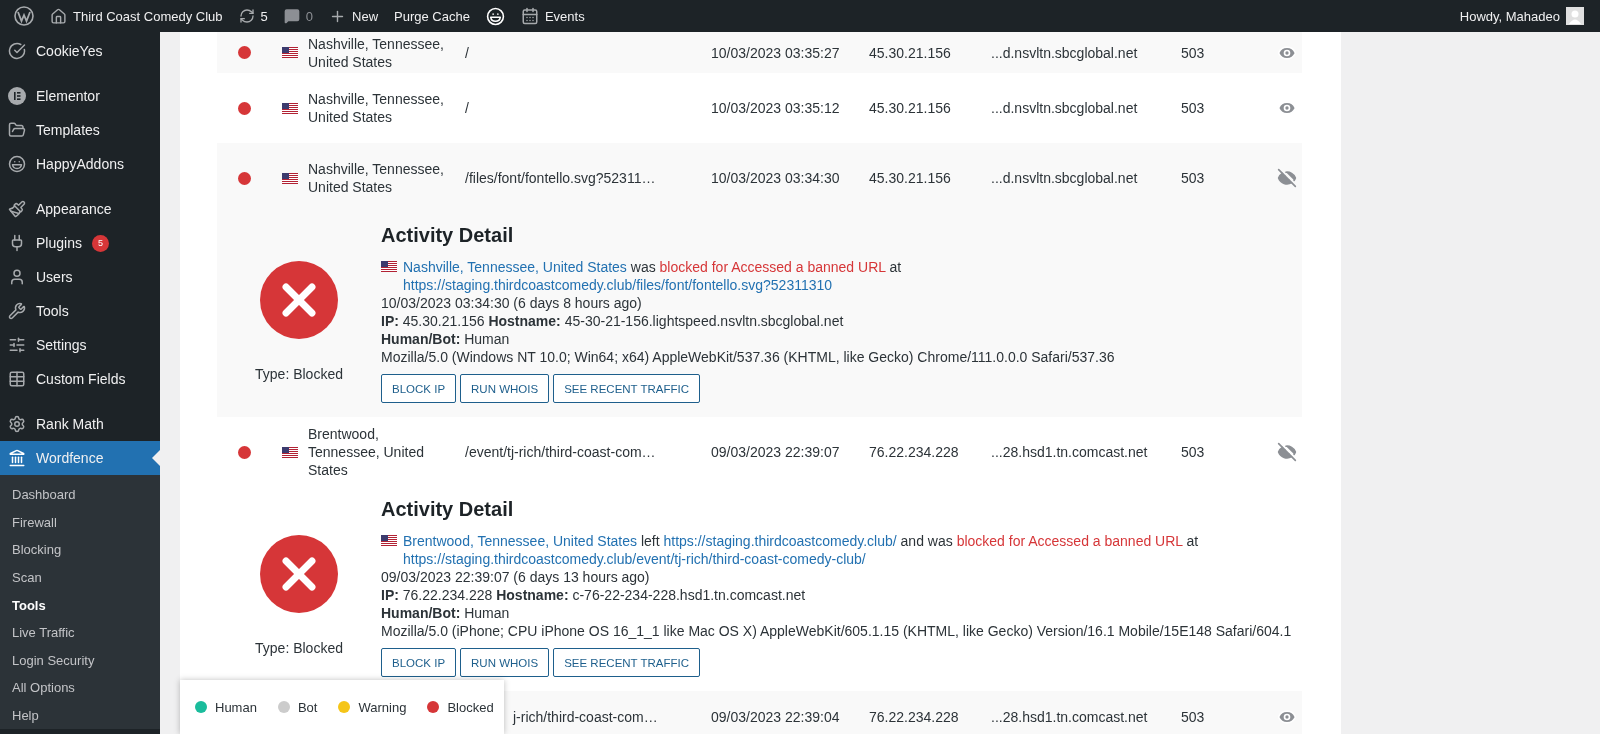  What do you see at coordinates (613, 321) in the screenshot?
I see `ip-hostname-text: IP: 45.30.21.156 Hostname: 45-30-21-156.lightspeed.nsvltn.sbcglobal.net` at bounding box center [613, 321].